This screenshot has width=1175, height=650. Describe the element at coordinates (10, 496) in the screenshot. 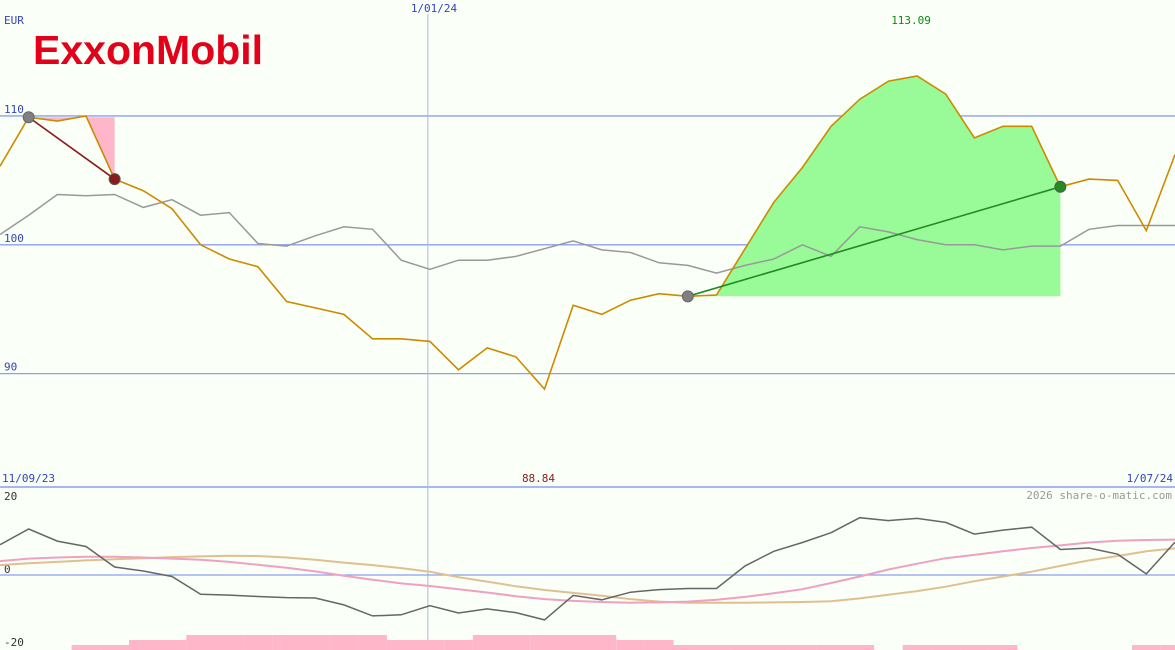

I see `oscillator-tick-label: 20` at that location.